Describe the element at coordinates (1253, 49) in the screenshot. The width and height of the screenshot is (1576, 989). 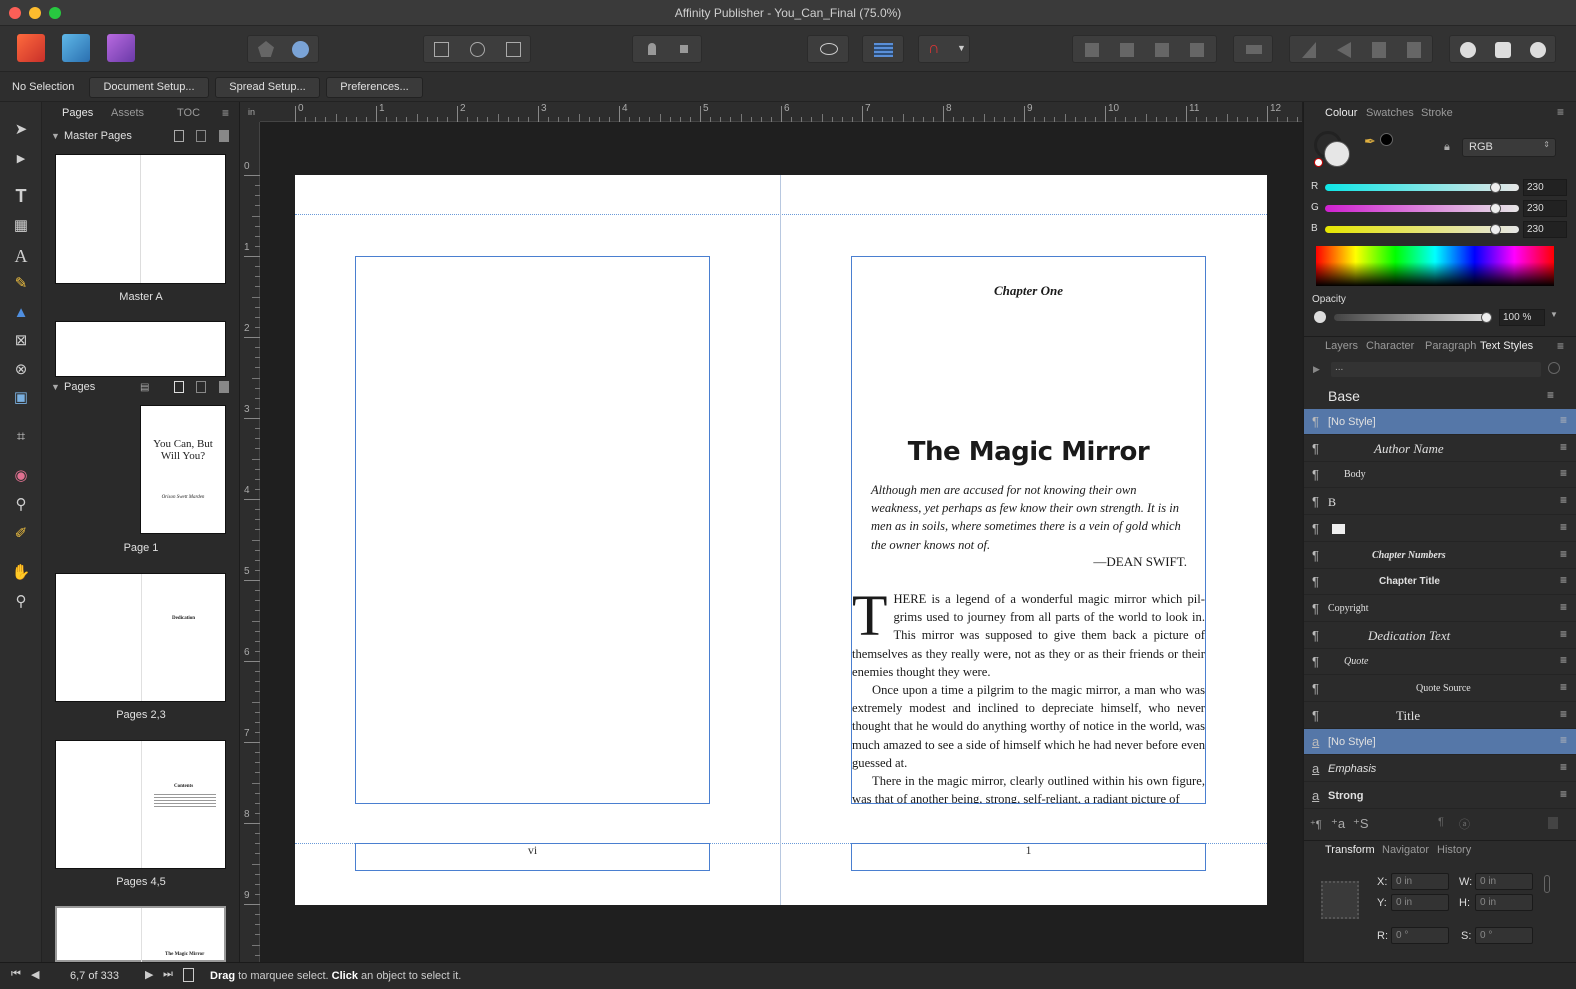
I see `align-button` at that location.